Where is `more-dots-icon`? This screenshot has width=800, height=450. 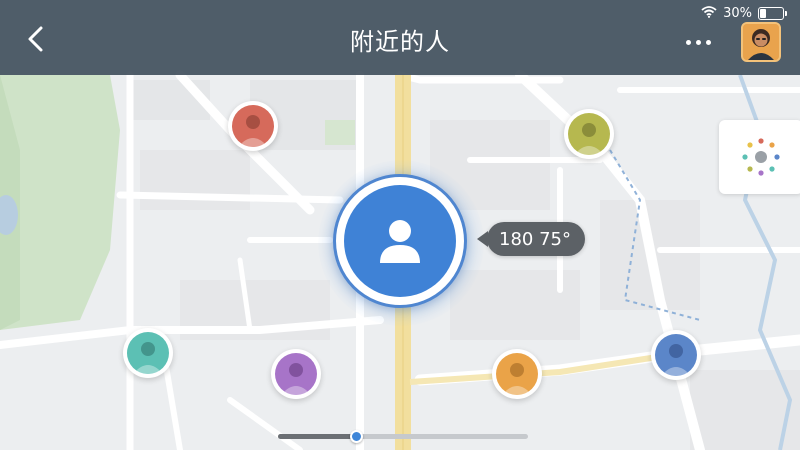 more-dots-icon is located at coordinates (688, 42).